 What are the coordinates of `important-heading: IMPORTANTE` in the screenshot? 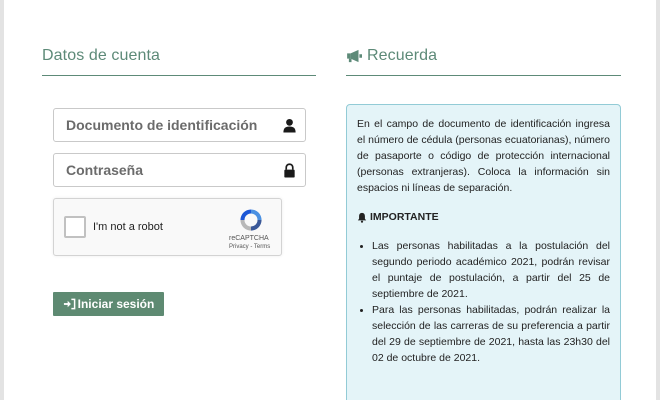 It's located at (483, 217).